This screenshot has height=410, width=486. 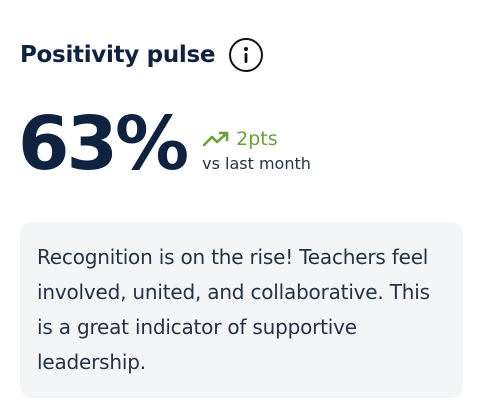 What do you see at coordinates (215, 139) in the screenshot?
I see `trending-up-icon` at bounding box center [215, 139].